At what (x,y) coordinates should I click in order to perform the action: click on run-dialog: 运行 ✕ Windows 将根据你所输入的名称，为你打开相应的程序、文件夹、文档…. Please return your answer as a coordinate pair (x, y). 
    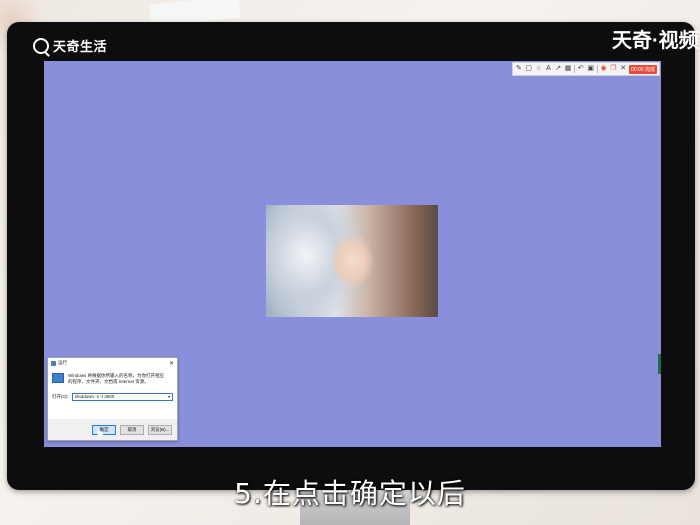
    Looking at the image, I should click on (112, 399).